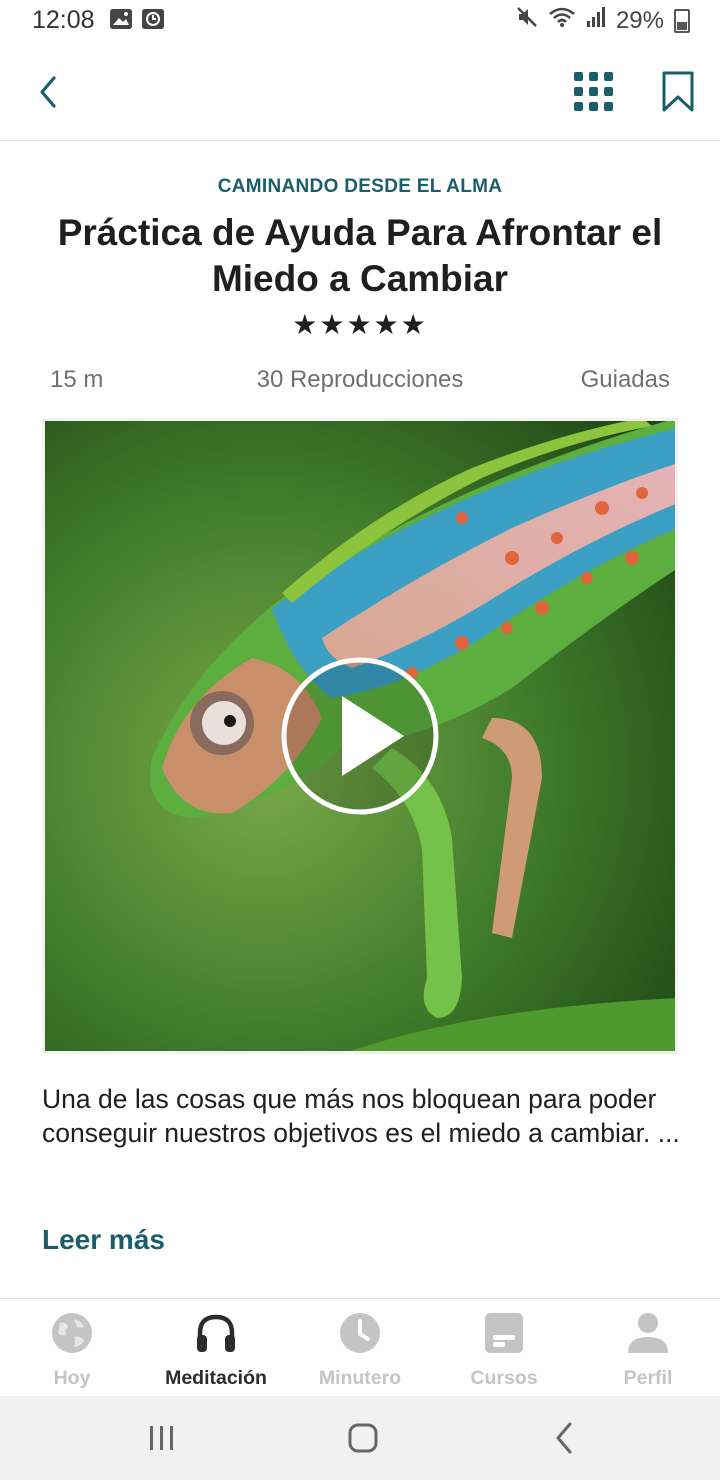 The width and height of the screenshot is (720, 1480). I want to click on recent-apps-icon, so click(161, 1438).